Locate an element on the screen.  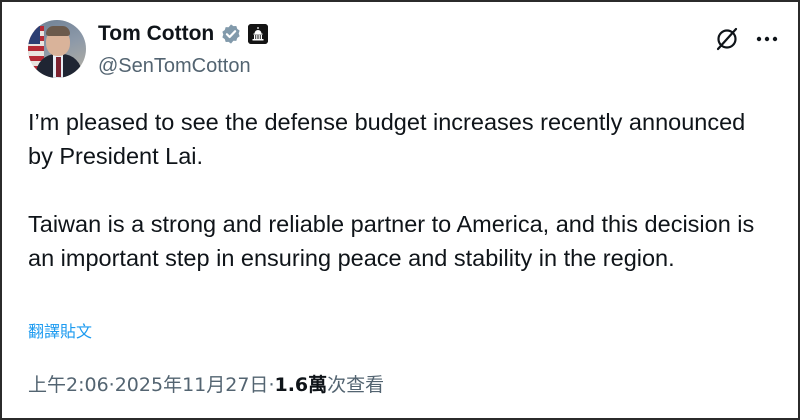
verified-badge-icon is located at coordinates (231, 34).